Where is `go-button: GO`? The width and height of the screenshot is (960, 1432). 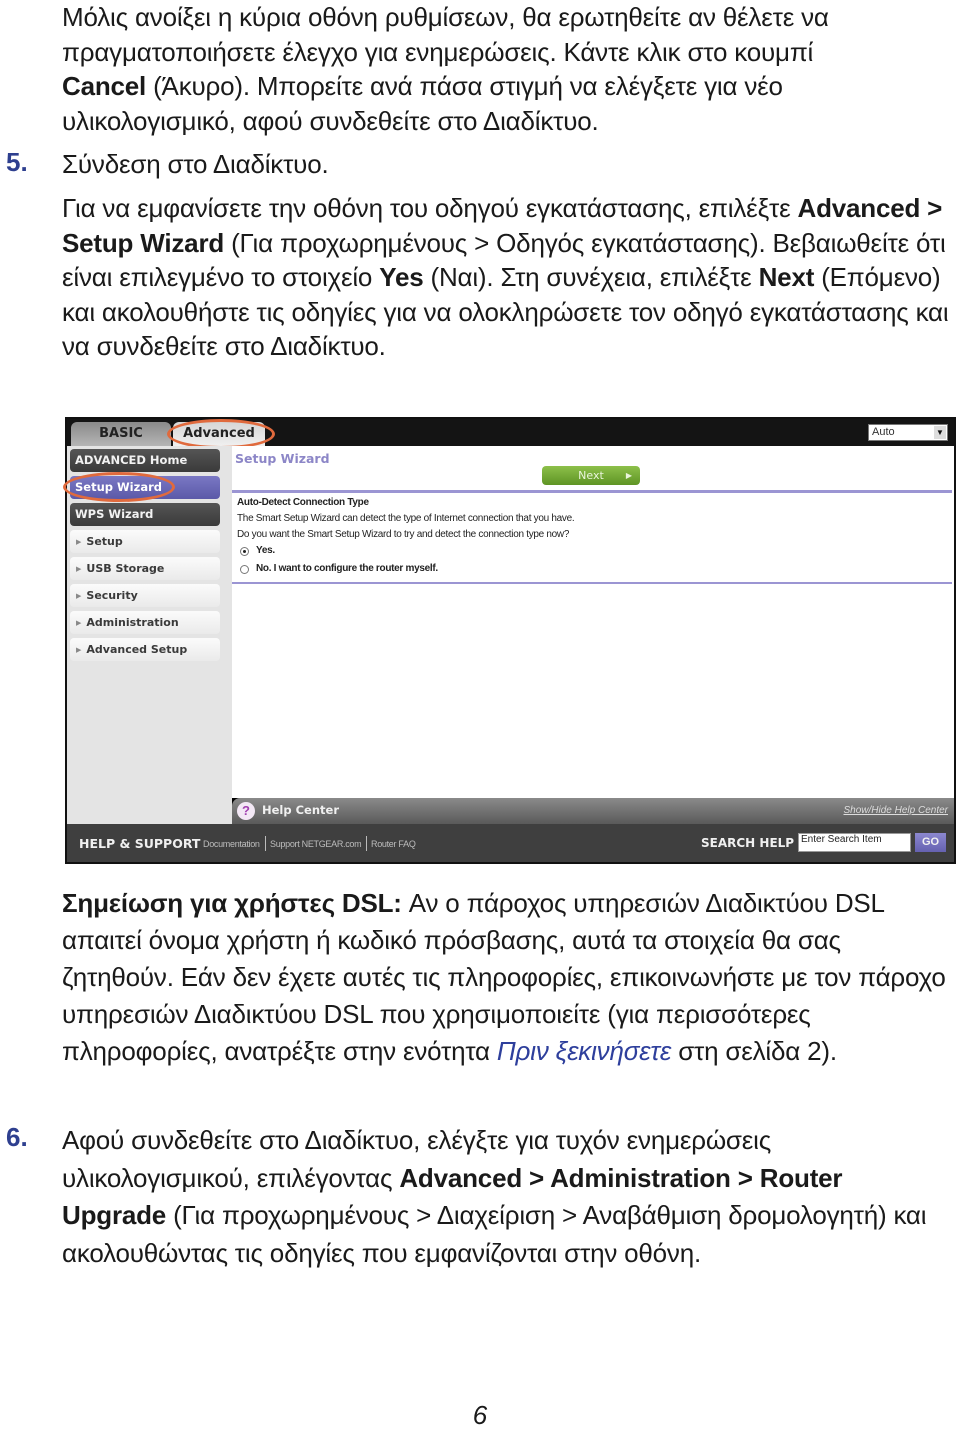
go-button: GO is located at coordinates (930, 842).